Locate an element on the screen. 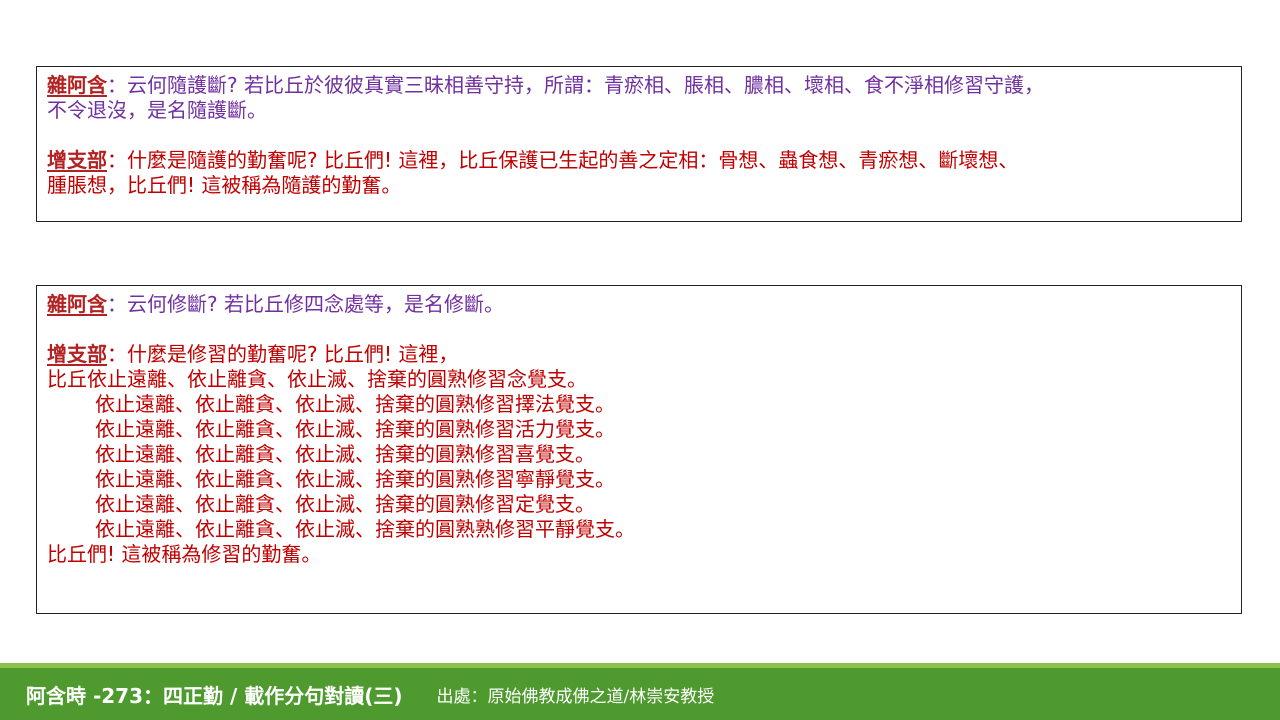 The image size is (1280, 720). factor-line: 比丘依止遠離、依止離貪、依止滅、捨棄的圓熟修習念覺支。 is located at coordinates (317, 379).